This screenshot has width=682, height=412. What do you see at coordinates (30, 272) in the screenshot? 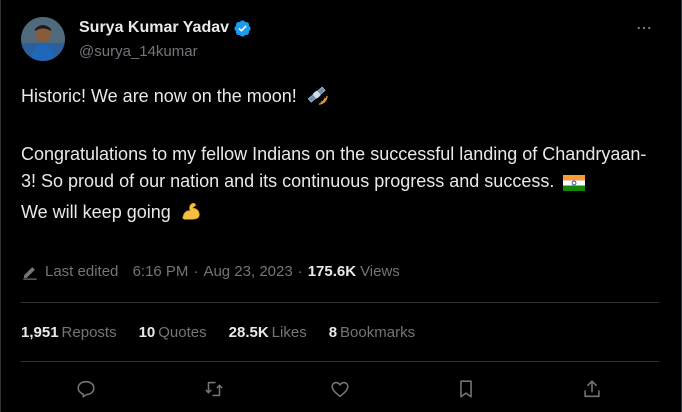
I see `pencil-edit-icon` at bounding box center [30, 272].